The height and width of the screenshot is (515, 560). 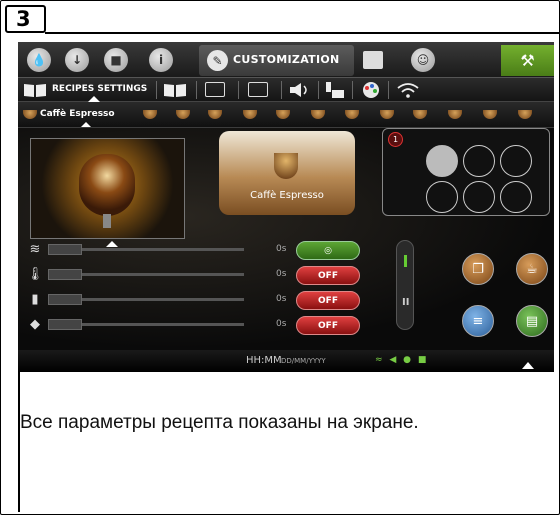 What do you see at coordinates (77, 60) in the screenshot?
I see `download-icon: ↓` at bounding box center [77, 60].